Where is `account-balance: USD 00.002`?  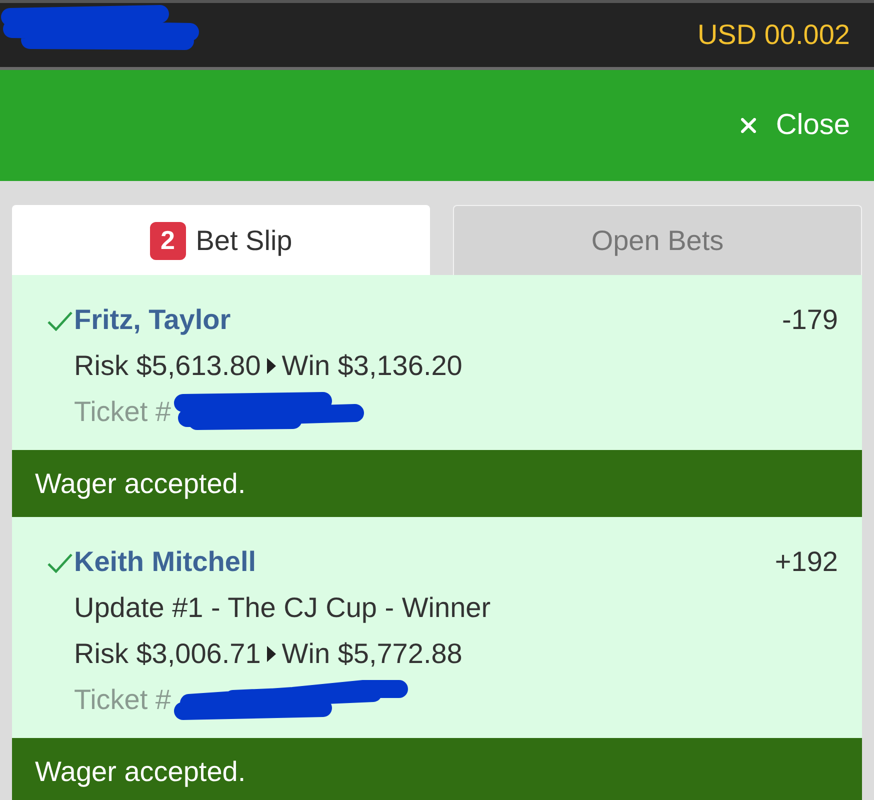 account-balance: USD 00.002 is located at coordinates (773, 35).